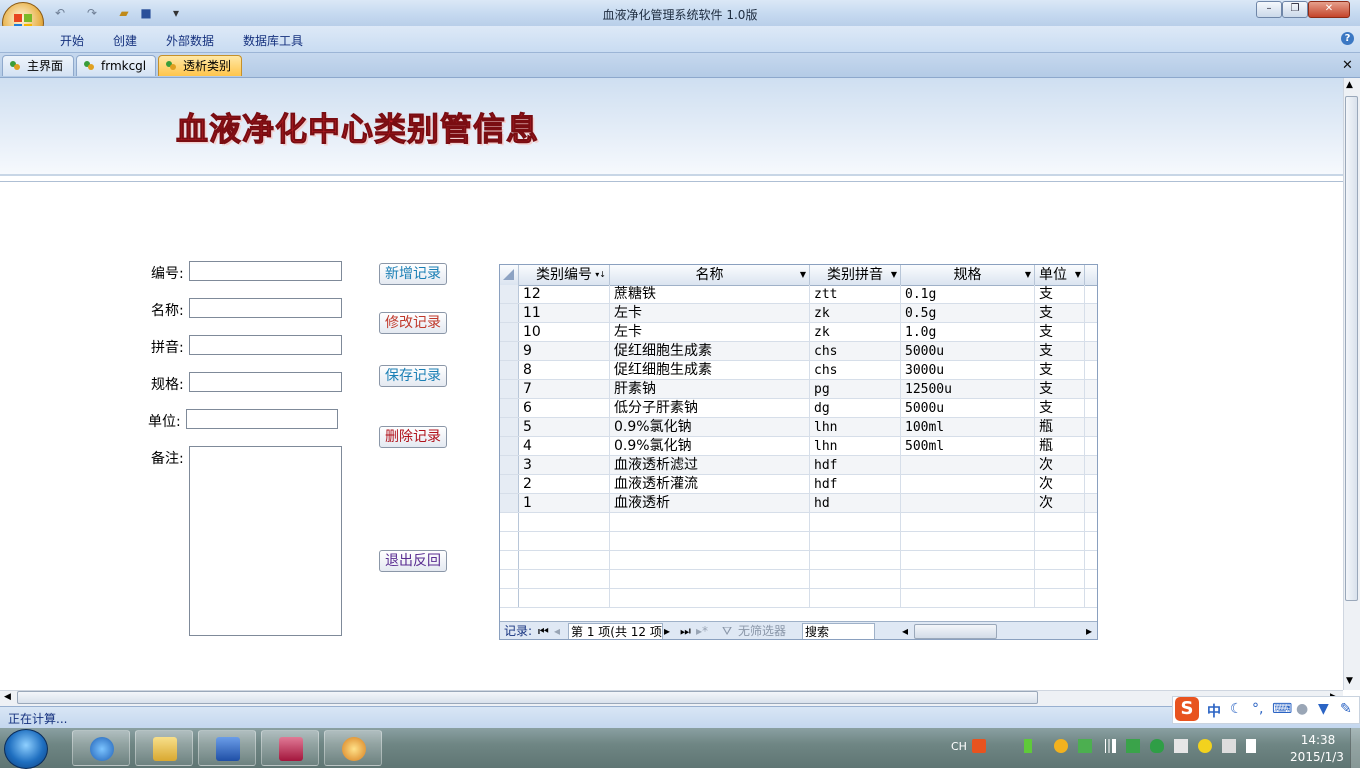 The width and height of the screenshot is (1360, 769). What do you see at coordinates (146, 13) in the screenshot?
I see `save-icon: ■` at bounding box center [146, 13].